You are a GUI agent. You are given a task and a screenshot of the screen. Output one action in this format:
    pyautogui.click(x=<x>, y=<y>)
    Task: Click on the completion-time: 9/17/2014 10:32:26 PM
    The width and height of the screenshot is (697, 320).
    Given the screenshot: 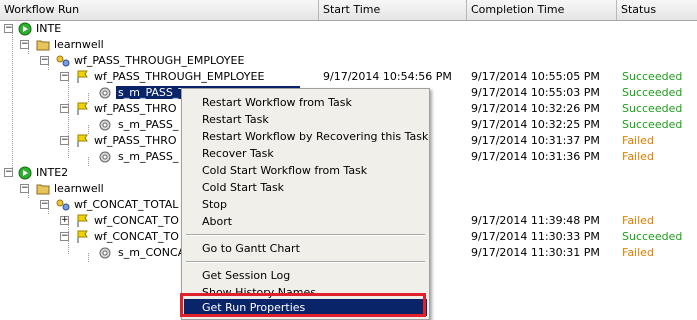 What is the action you would take?
    pyautogui.click(x=535, y=108)
    